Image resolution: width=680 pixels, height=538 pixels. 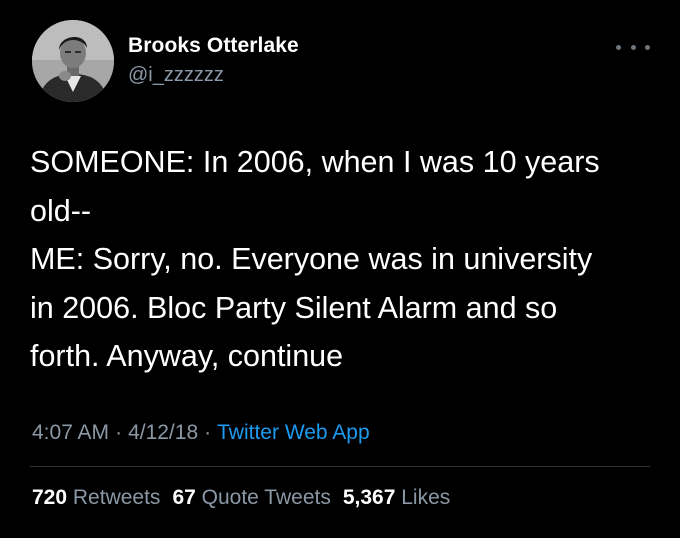 What do you see at coordinates (294, 307) in the screenshot?
I see `tweet-line: in 2006. Bloc Party Silent Alarm and so` at bounding box center [294, 307].